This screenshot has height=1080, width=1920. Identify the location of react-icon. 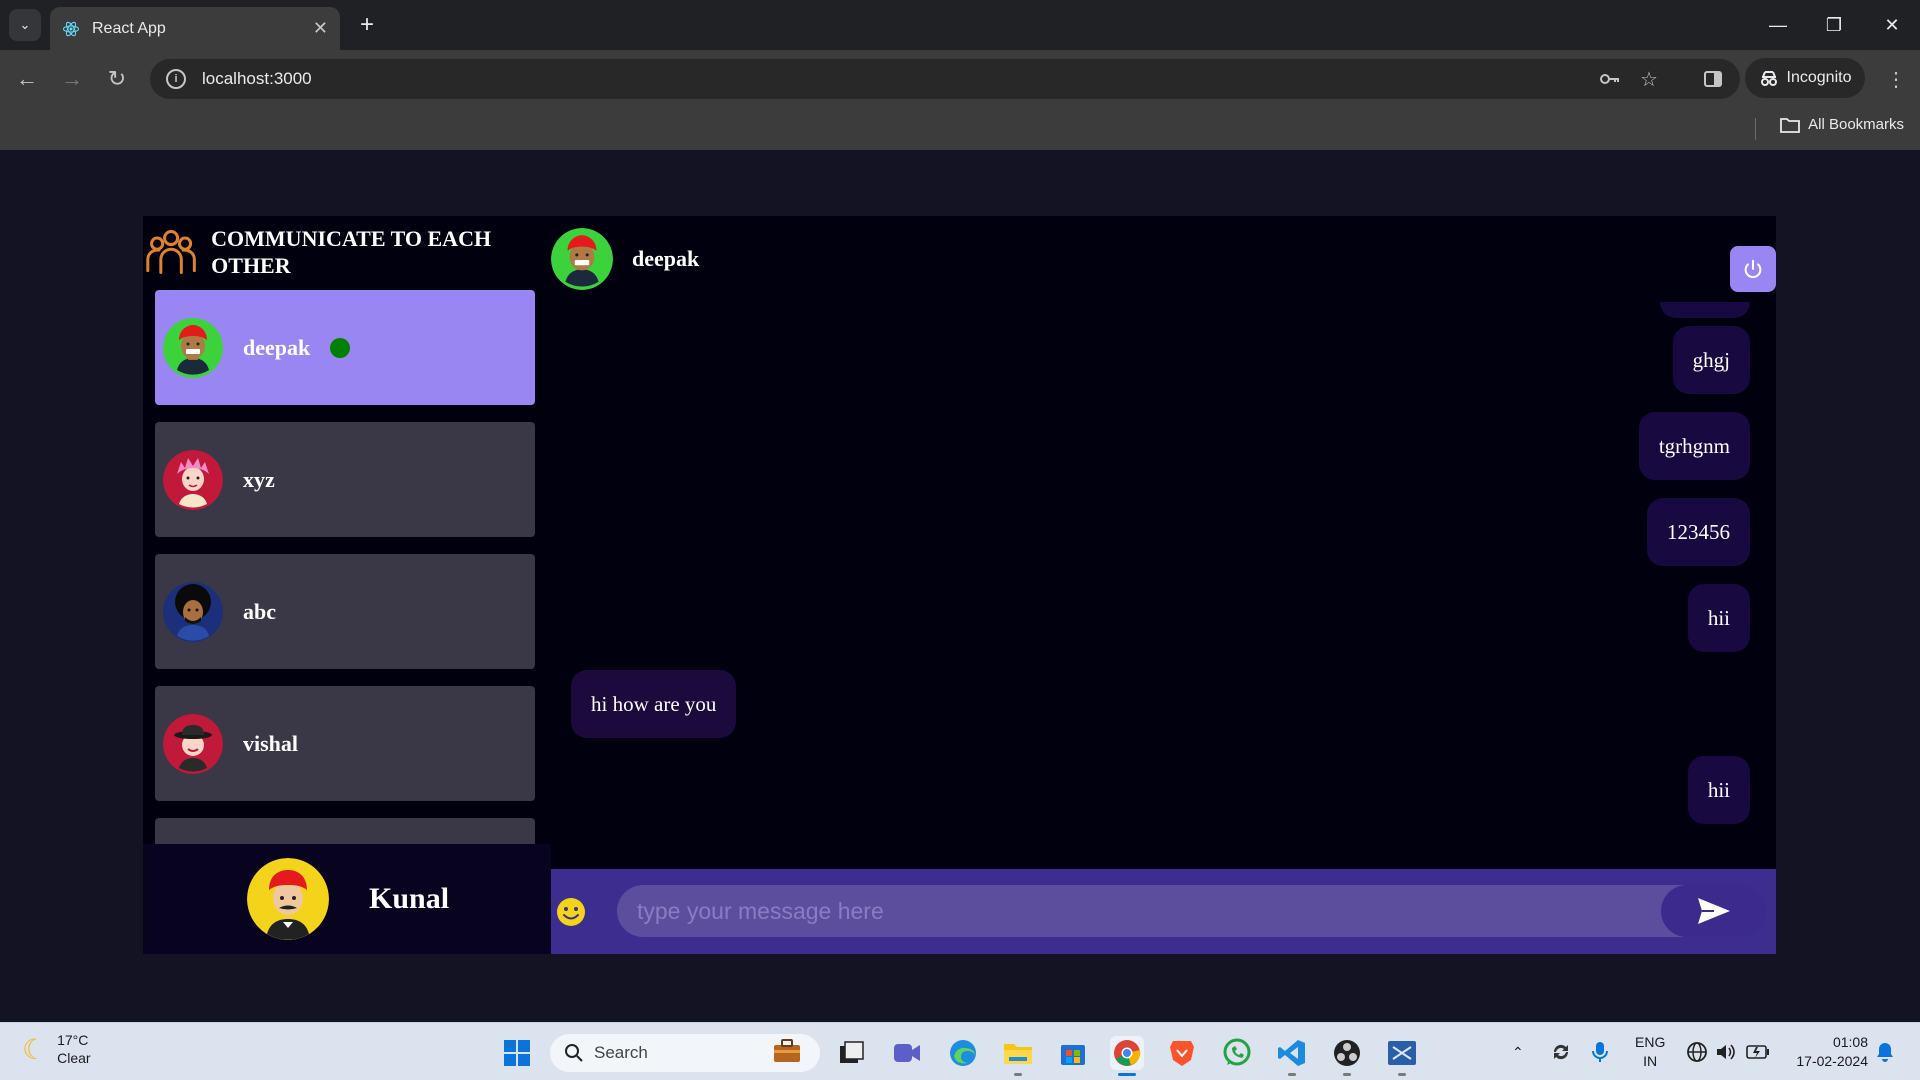
(71, 28).